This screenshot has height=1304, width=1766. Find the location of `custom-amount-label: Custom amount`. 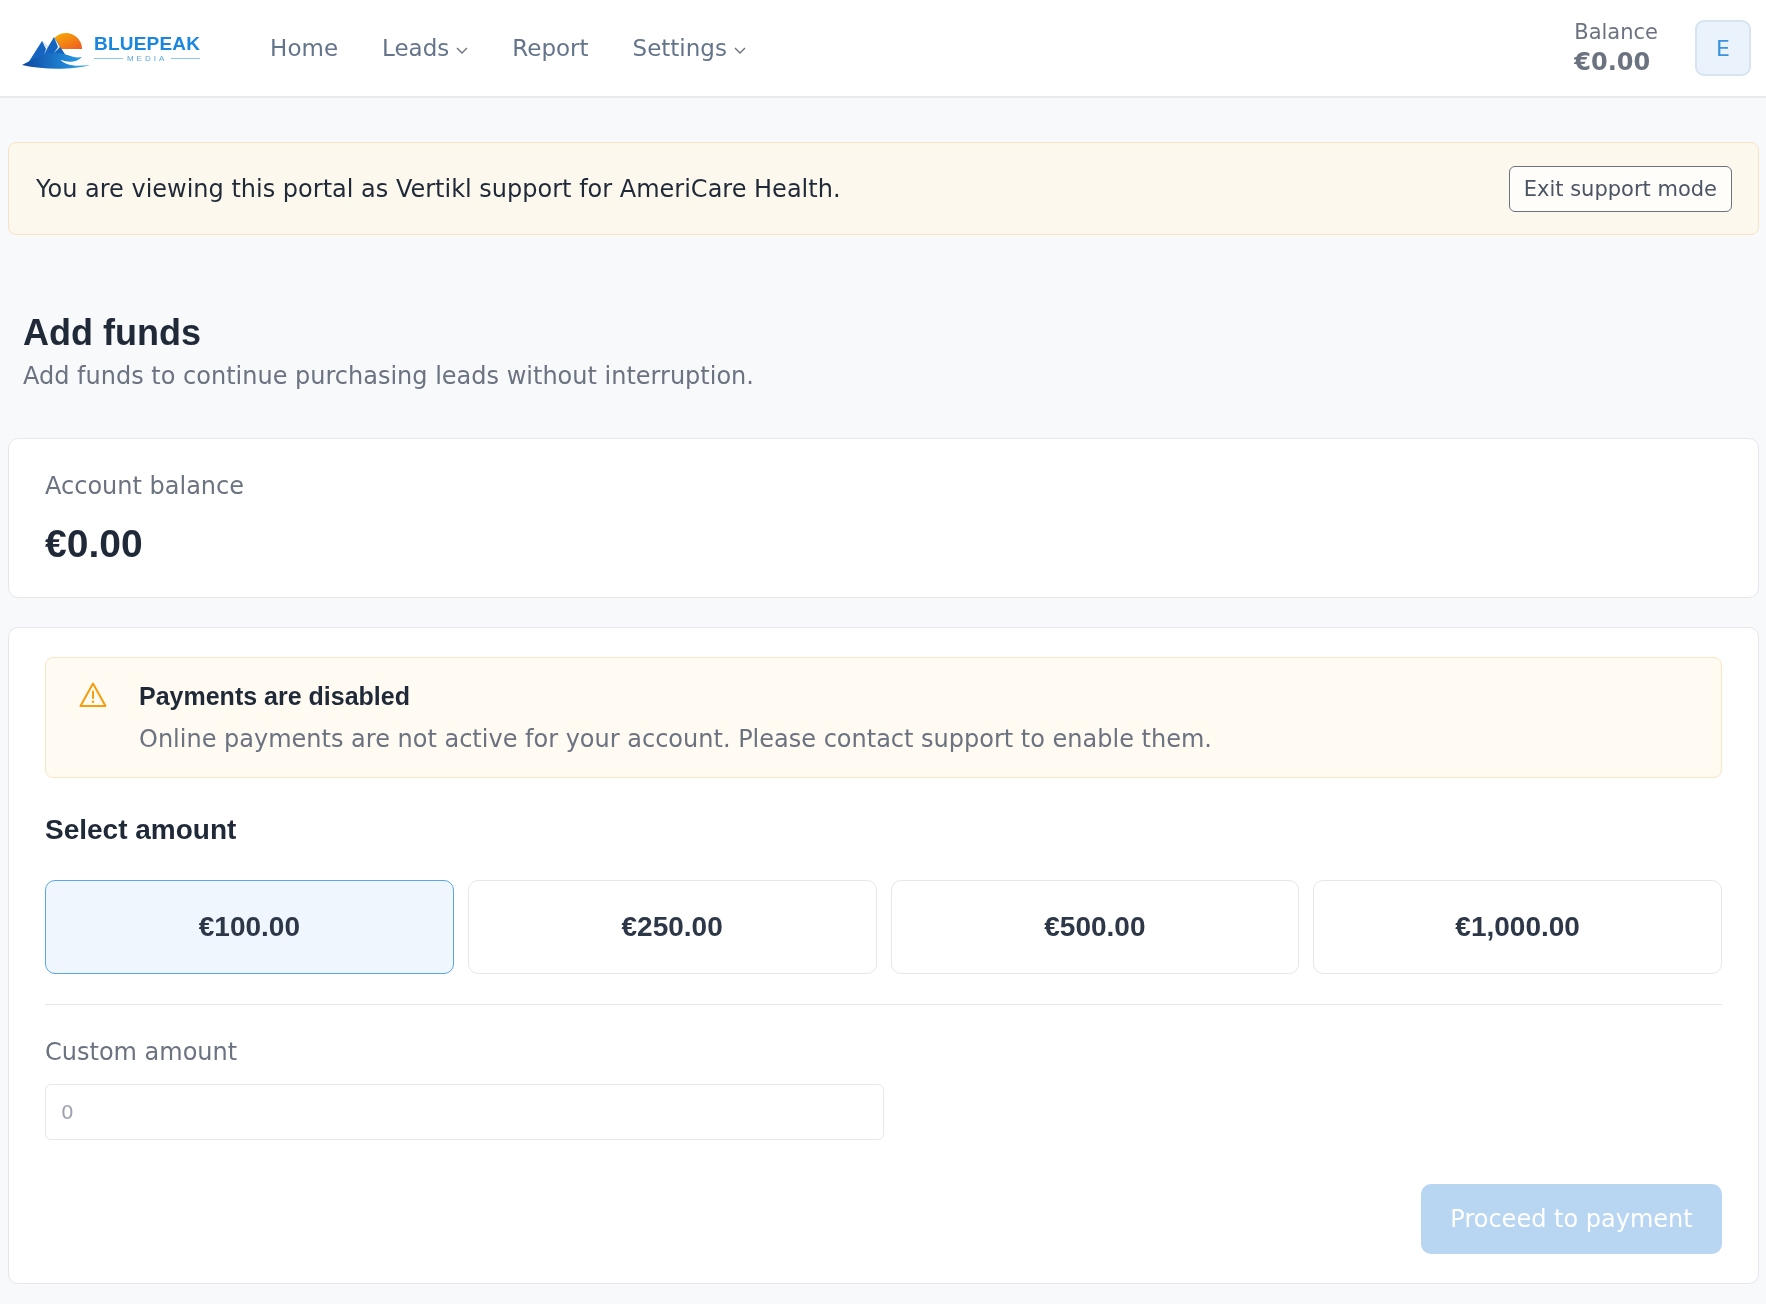

custom-amount-label: Custom amount is located at coordinates (141, 1052).